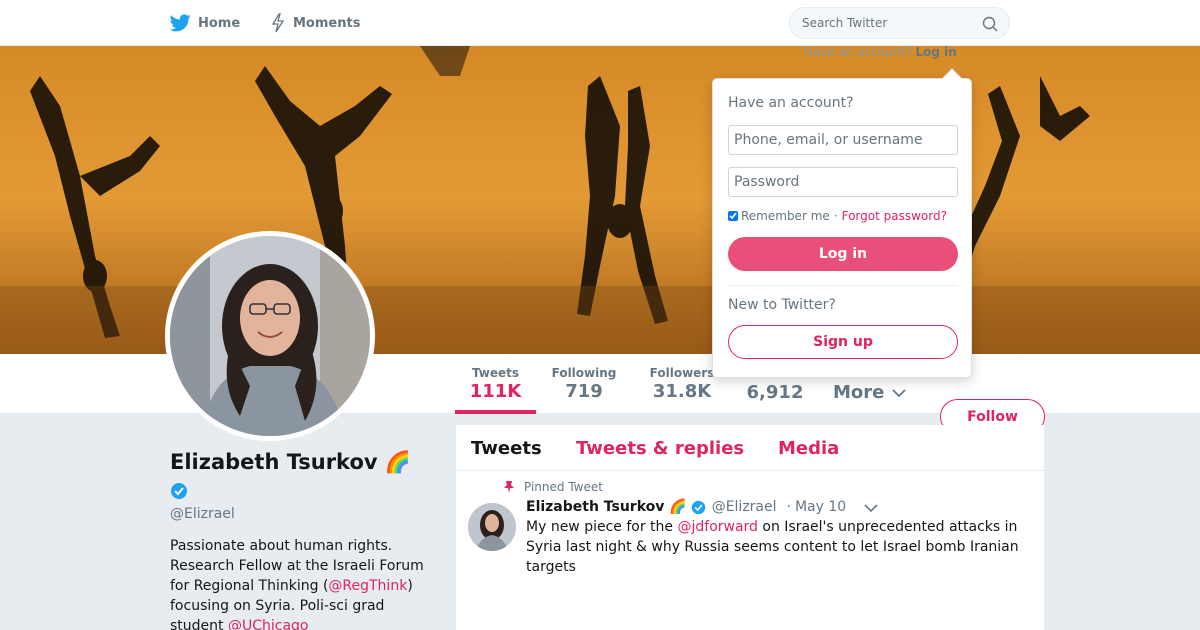  I want to click on search-input, so click(899, 23).